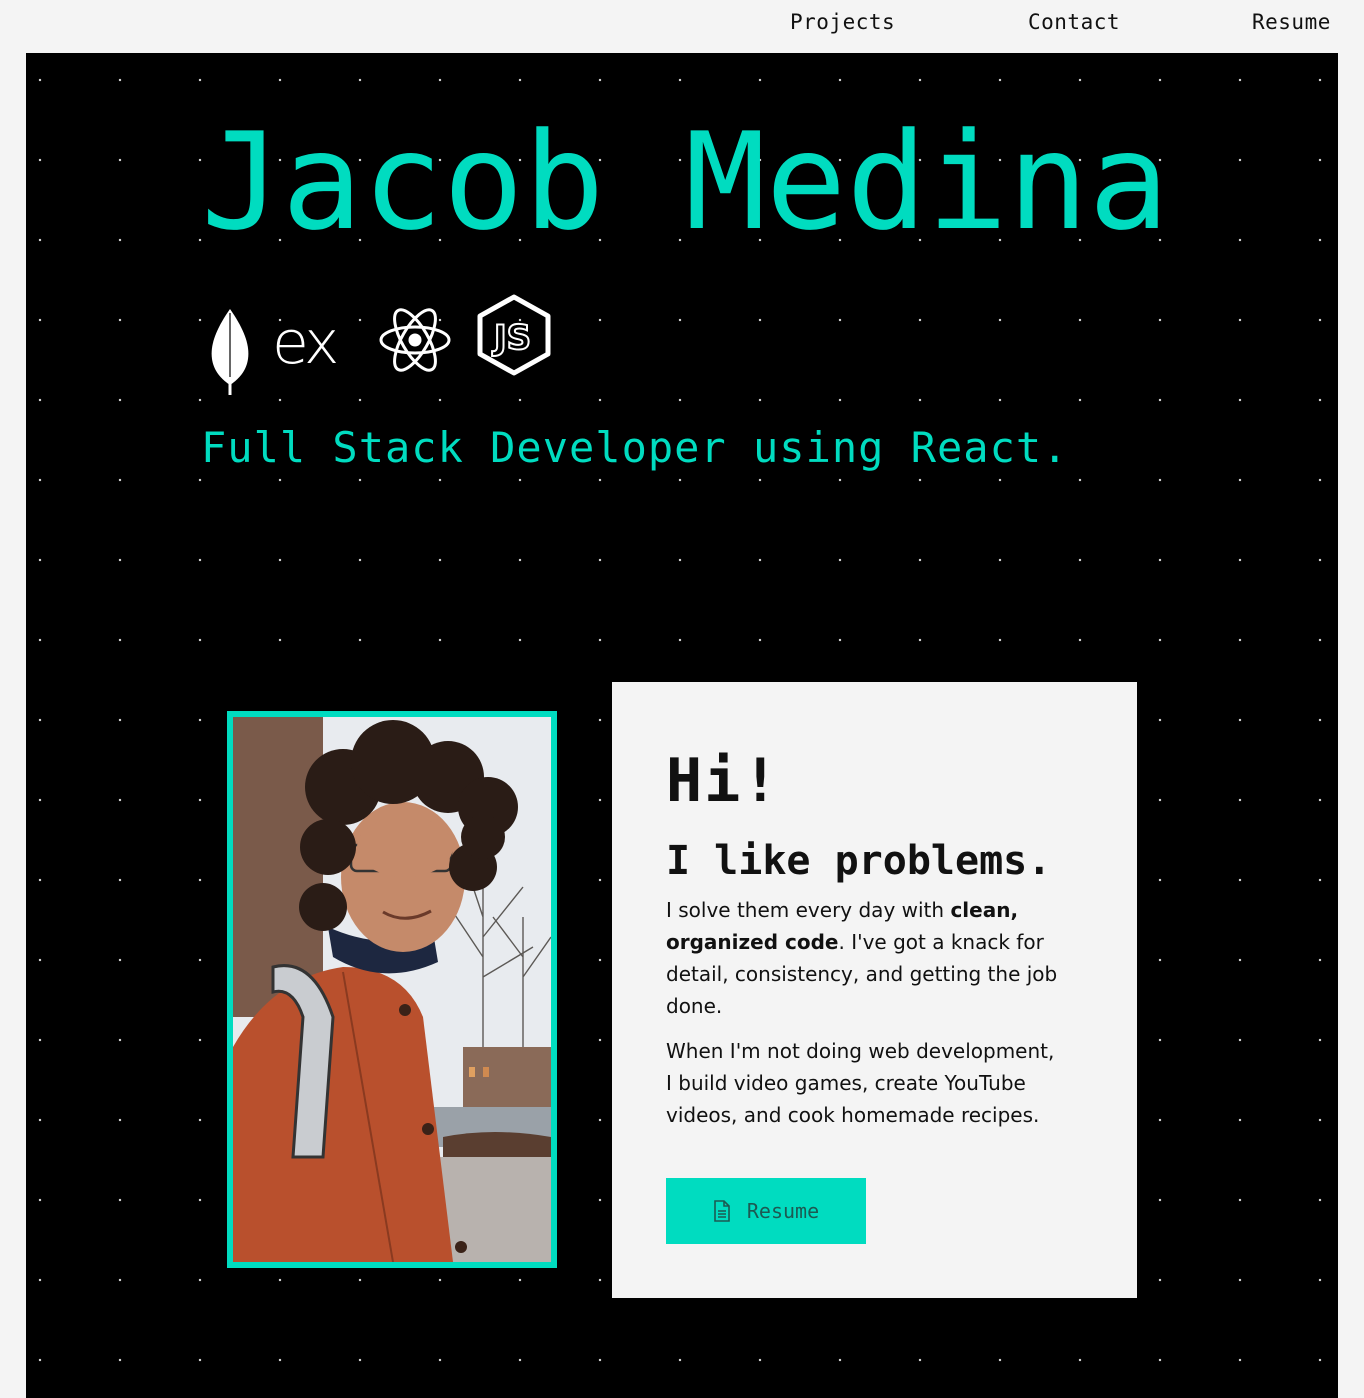 The height and width of the screenshot is (1398, 1364). I want to click on tagline-heading: I like problems., so click(859, 861).